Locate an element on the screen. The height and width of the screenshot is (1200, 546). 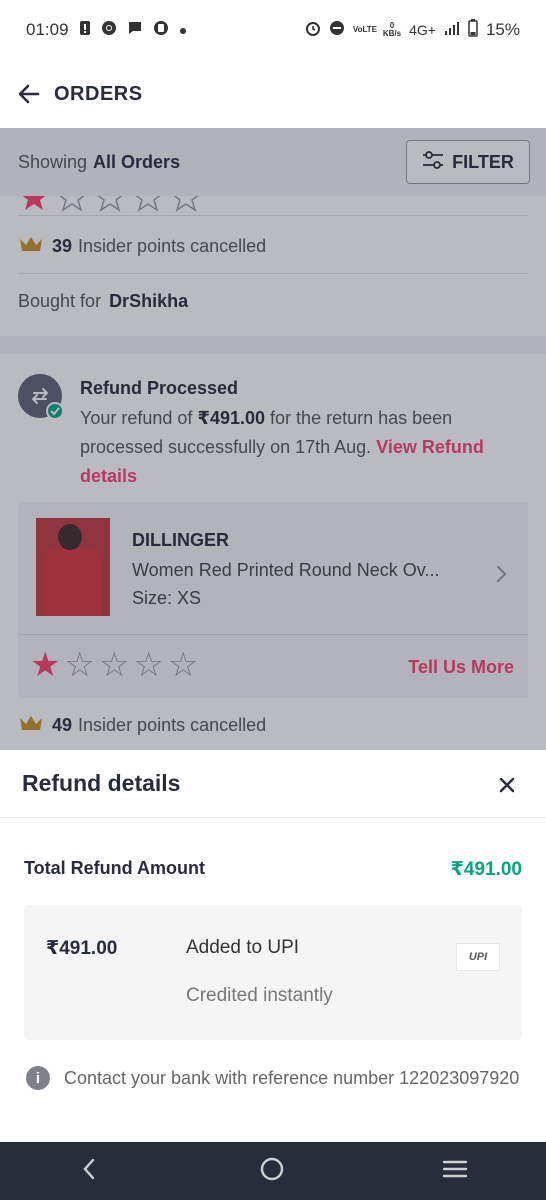
battery-icon is located at coordinates (473, 30).